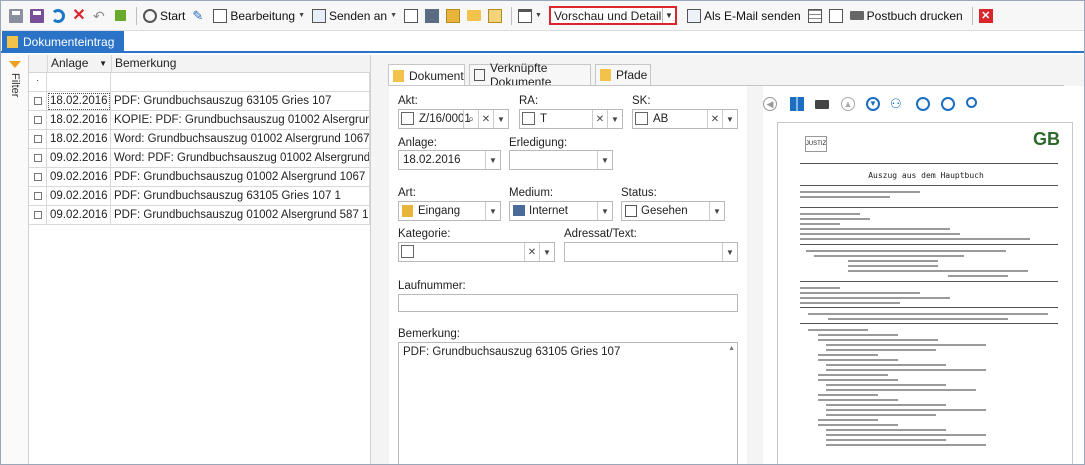 This screenshot has width=1085, height=465. What do you see at coordinates (79, 64) in the screenshot?
I see `column-header-anlage: Anlage ▼` at bounding box center [79, 64].